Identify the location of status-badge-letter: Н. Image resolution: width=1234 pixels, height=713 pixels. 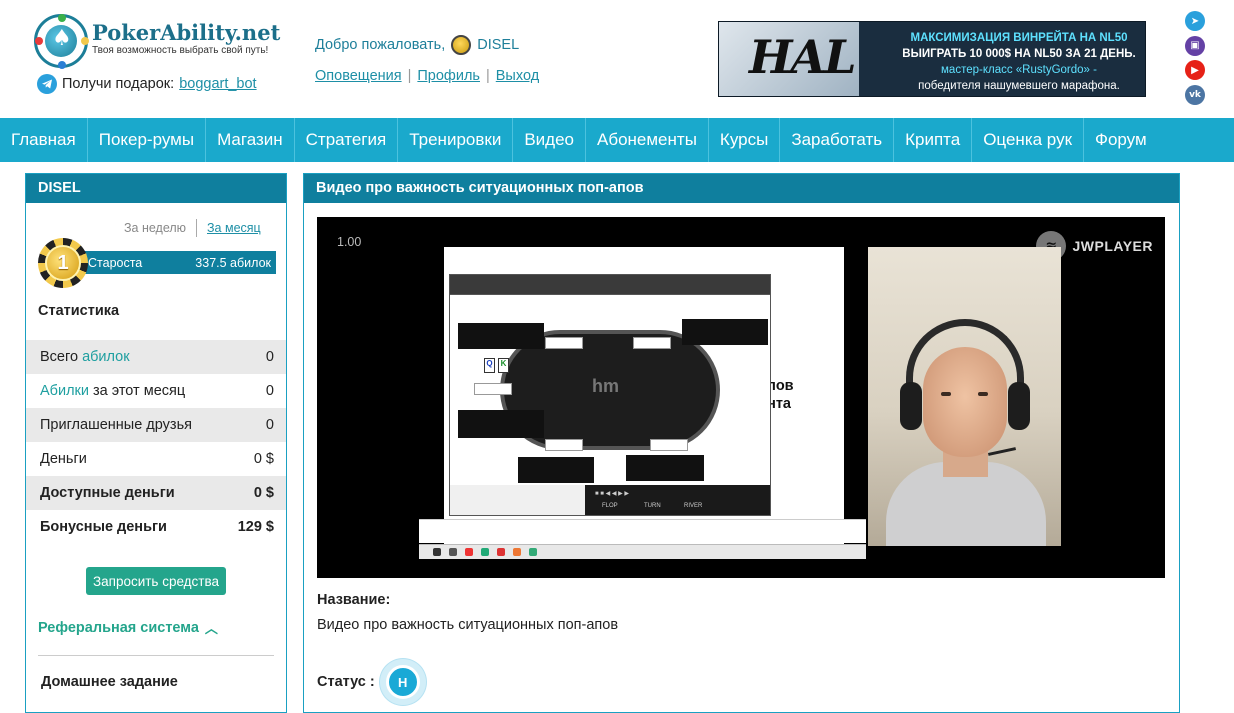
(402, 682).